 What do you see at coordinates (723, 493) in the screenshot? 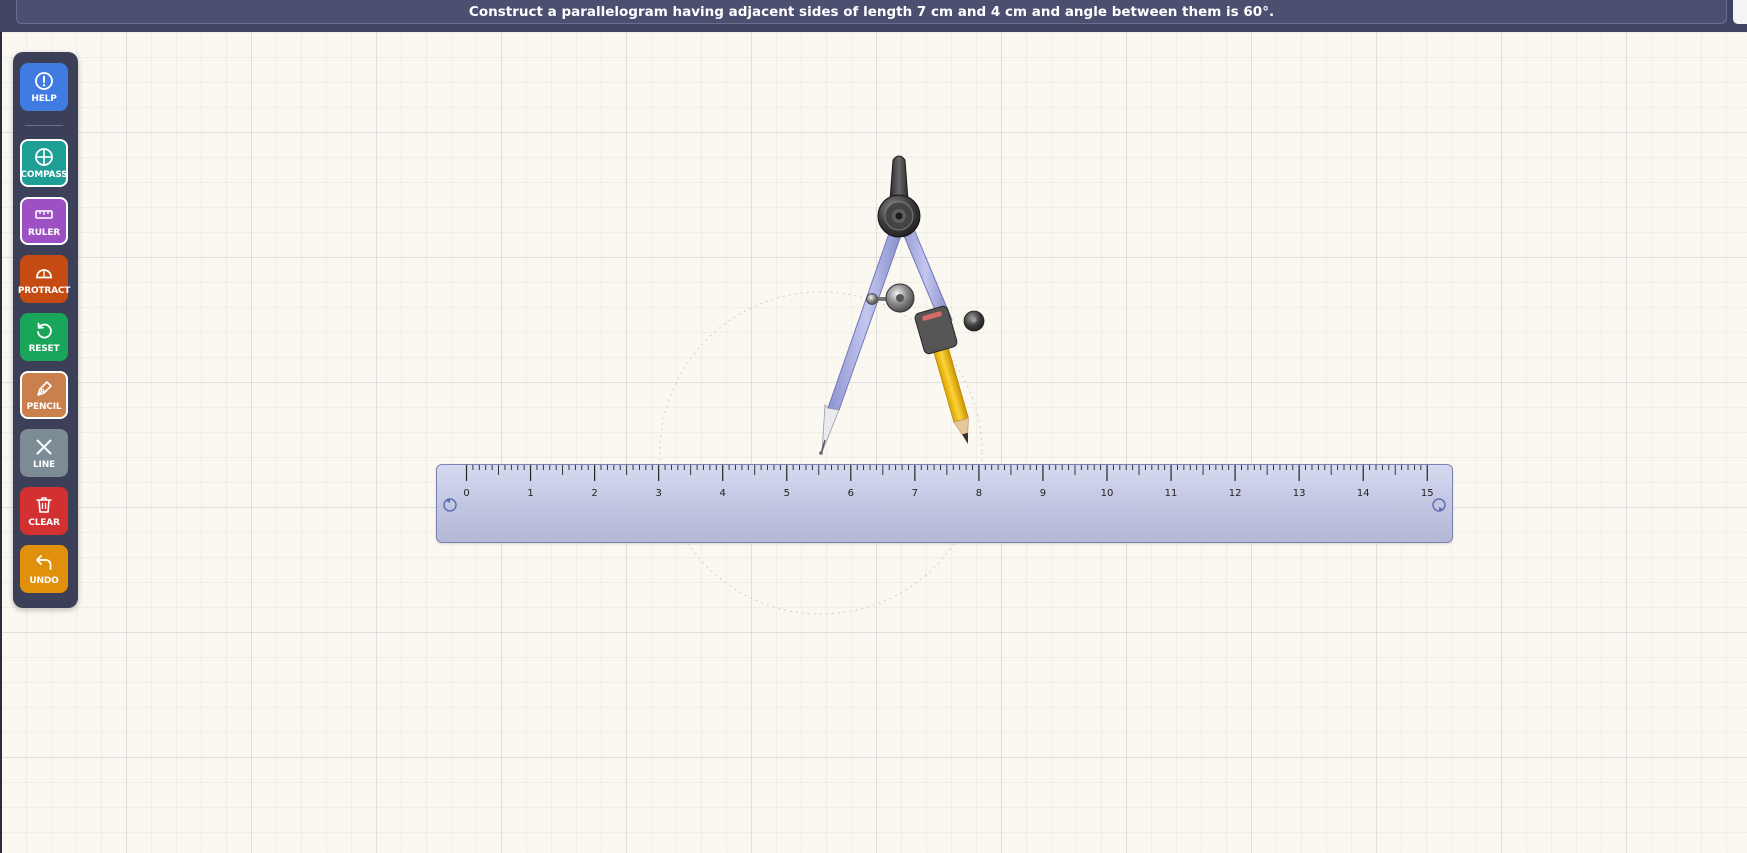
I see `ruler-label-4: 4` at bounding box center [723, 493].